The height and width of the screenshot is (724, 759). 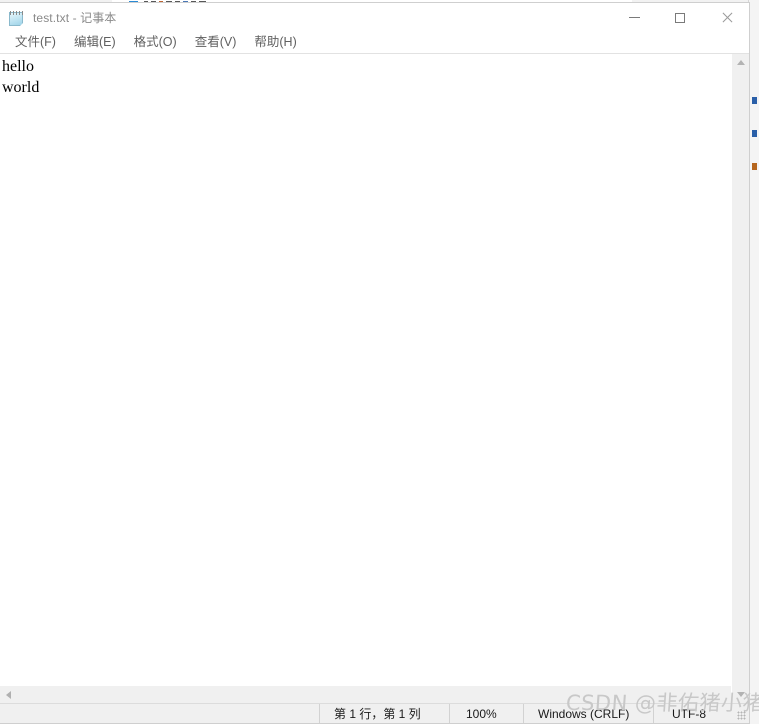 I want to click on scroll-down-button, so click(x=740, y=694).